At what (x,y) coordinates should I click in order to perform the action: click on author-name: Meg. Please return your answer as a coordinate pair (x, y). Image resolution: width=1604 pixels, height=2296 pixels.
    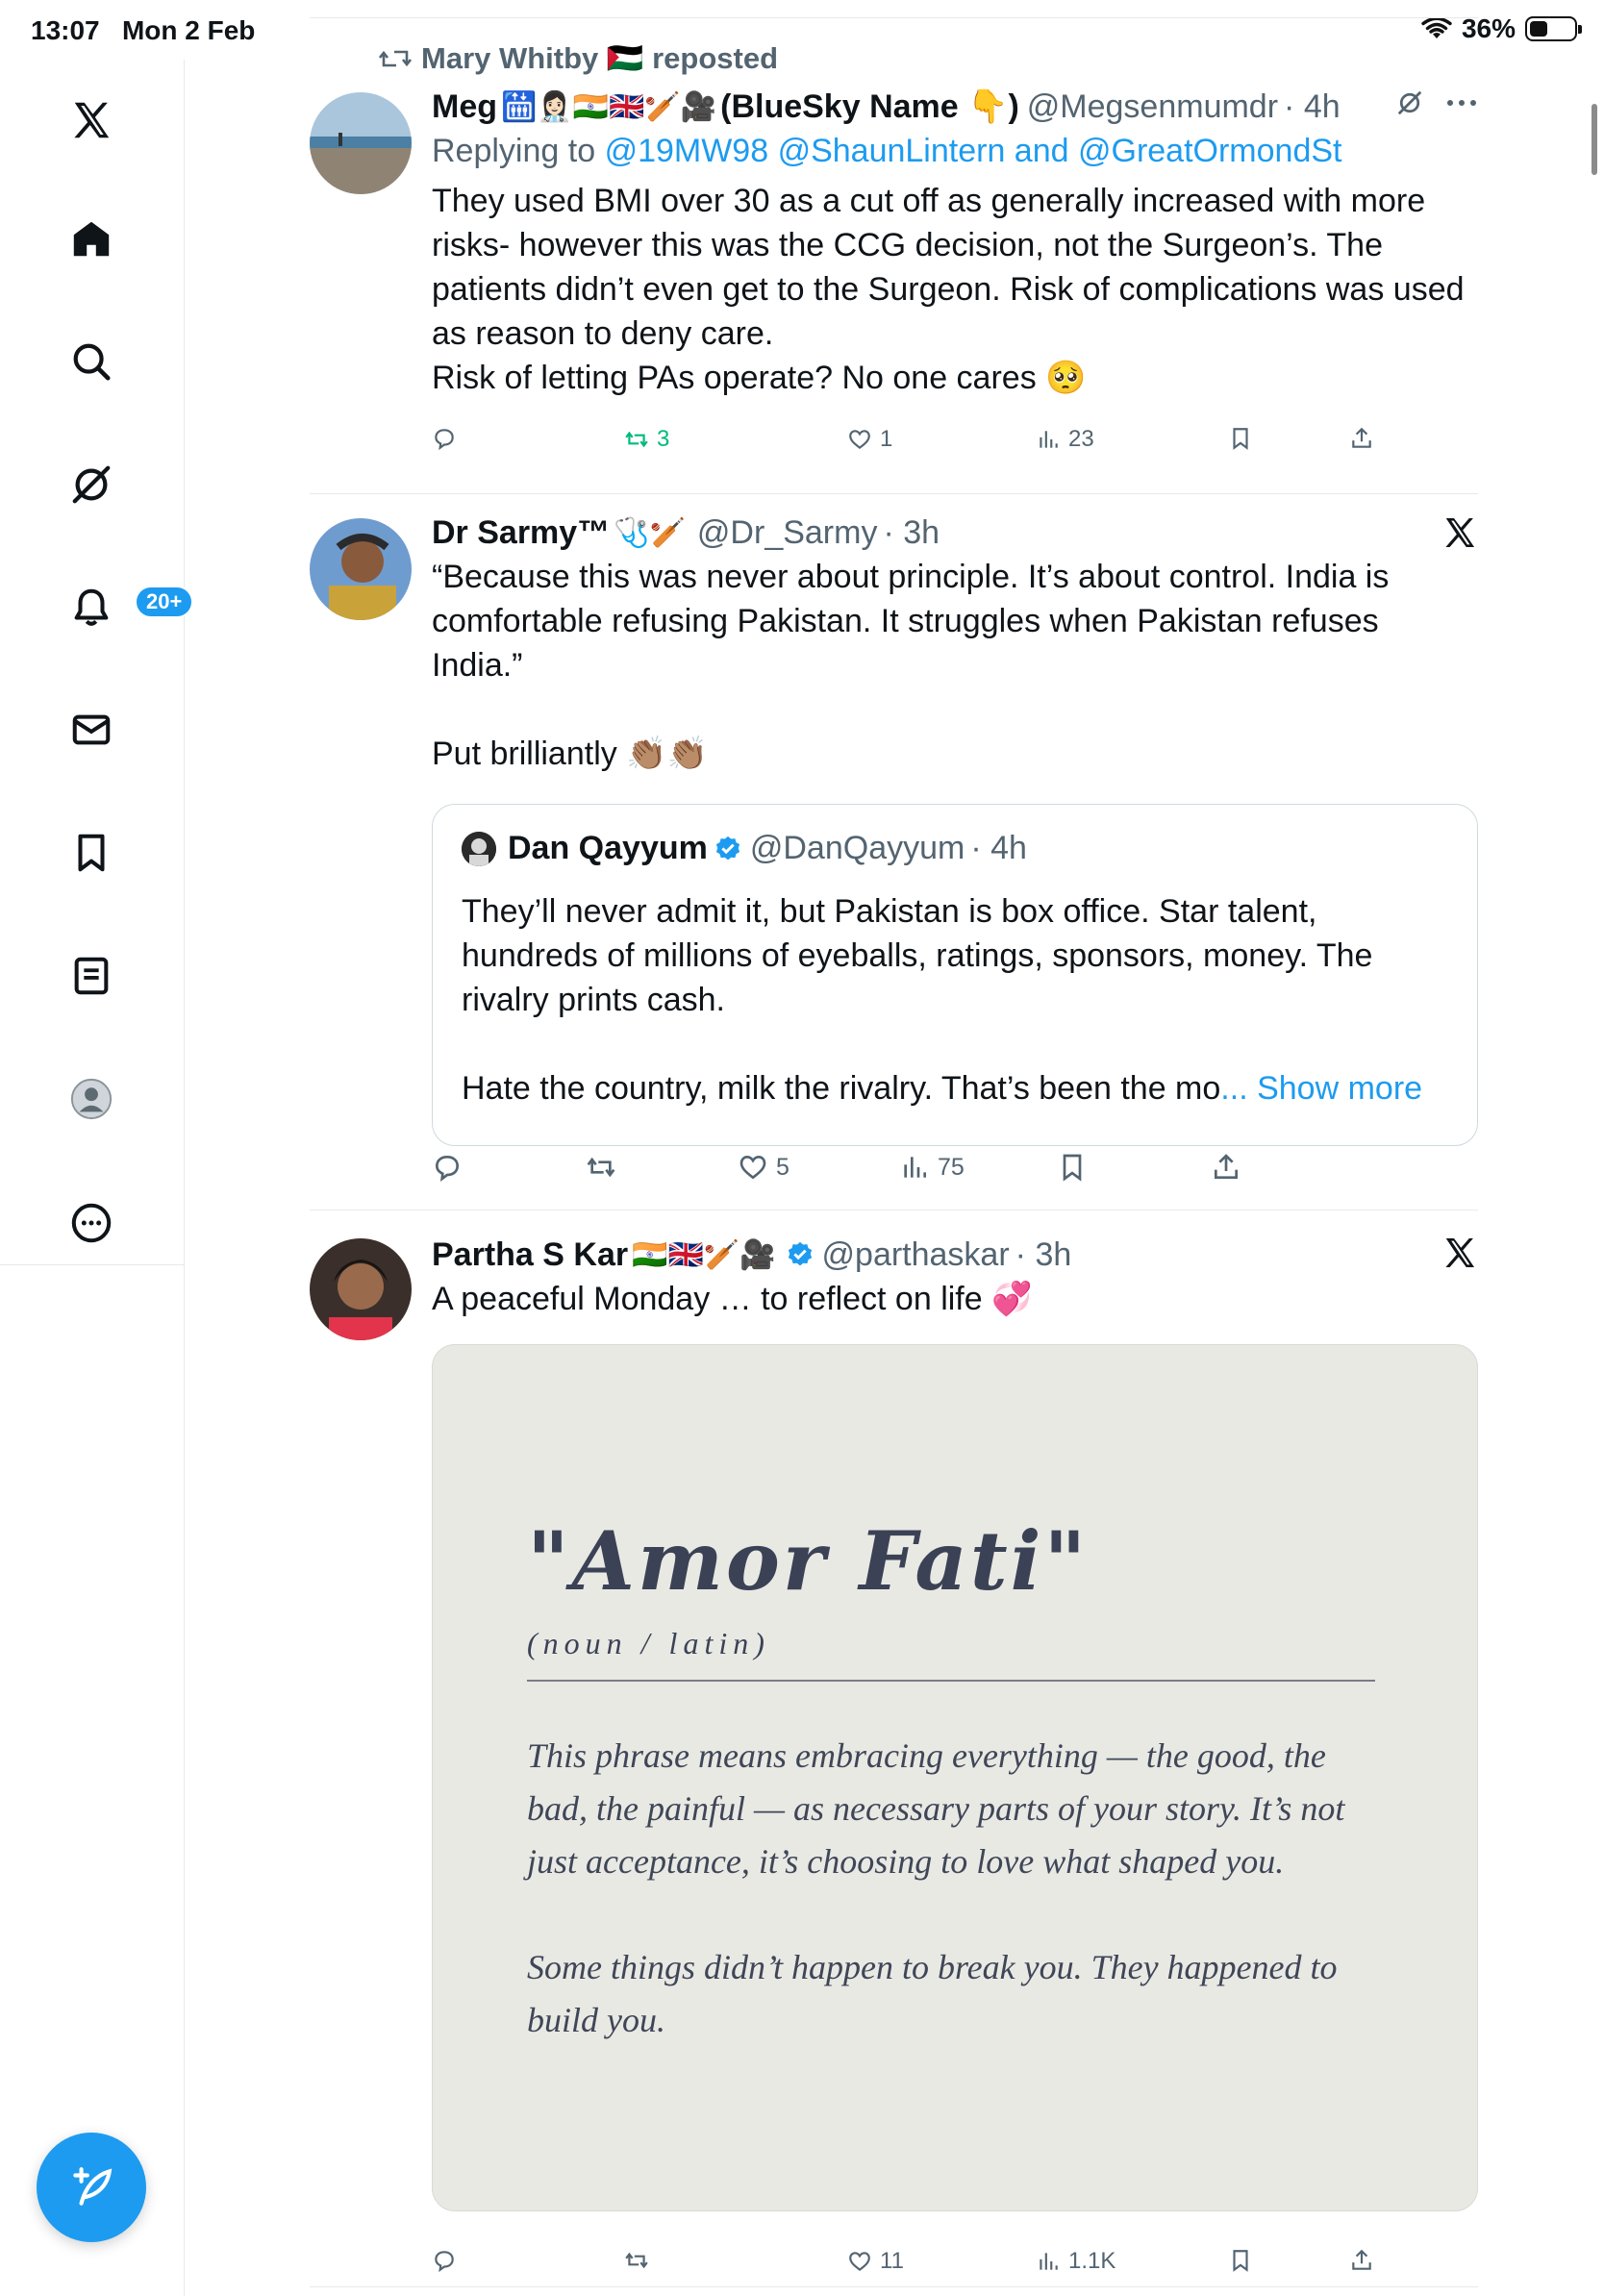
    Looking at the image, I should click on (464, 107).